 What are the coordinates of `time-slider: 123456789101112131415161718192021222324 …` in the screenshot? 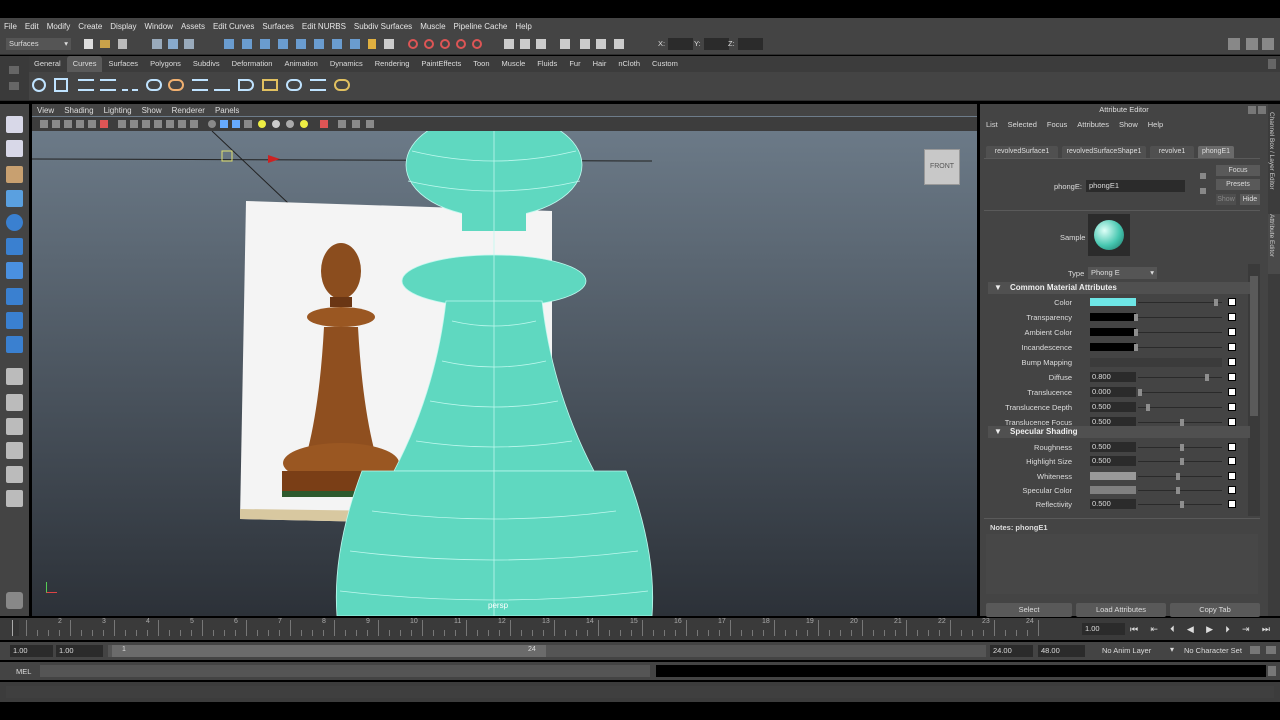 It's located at (640, 629).